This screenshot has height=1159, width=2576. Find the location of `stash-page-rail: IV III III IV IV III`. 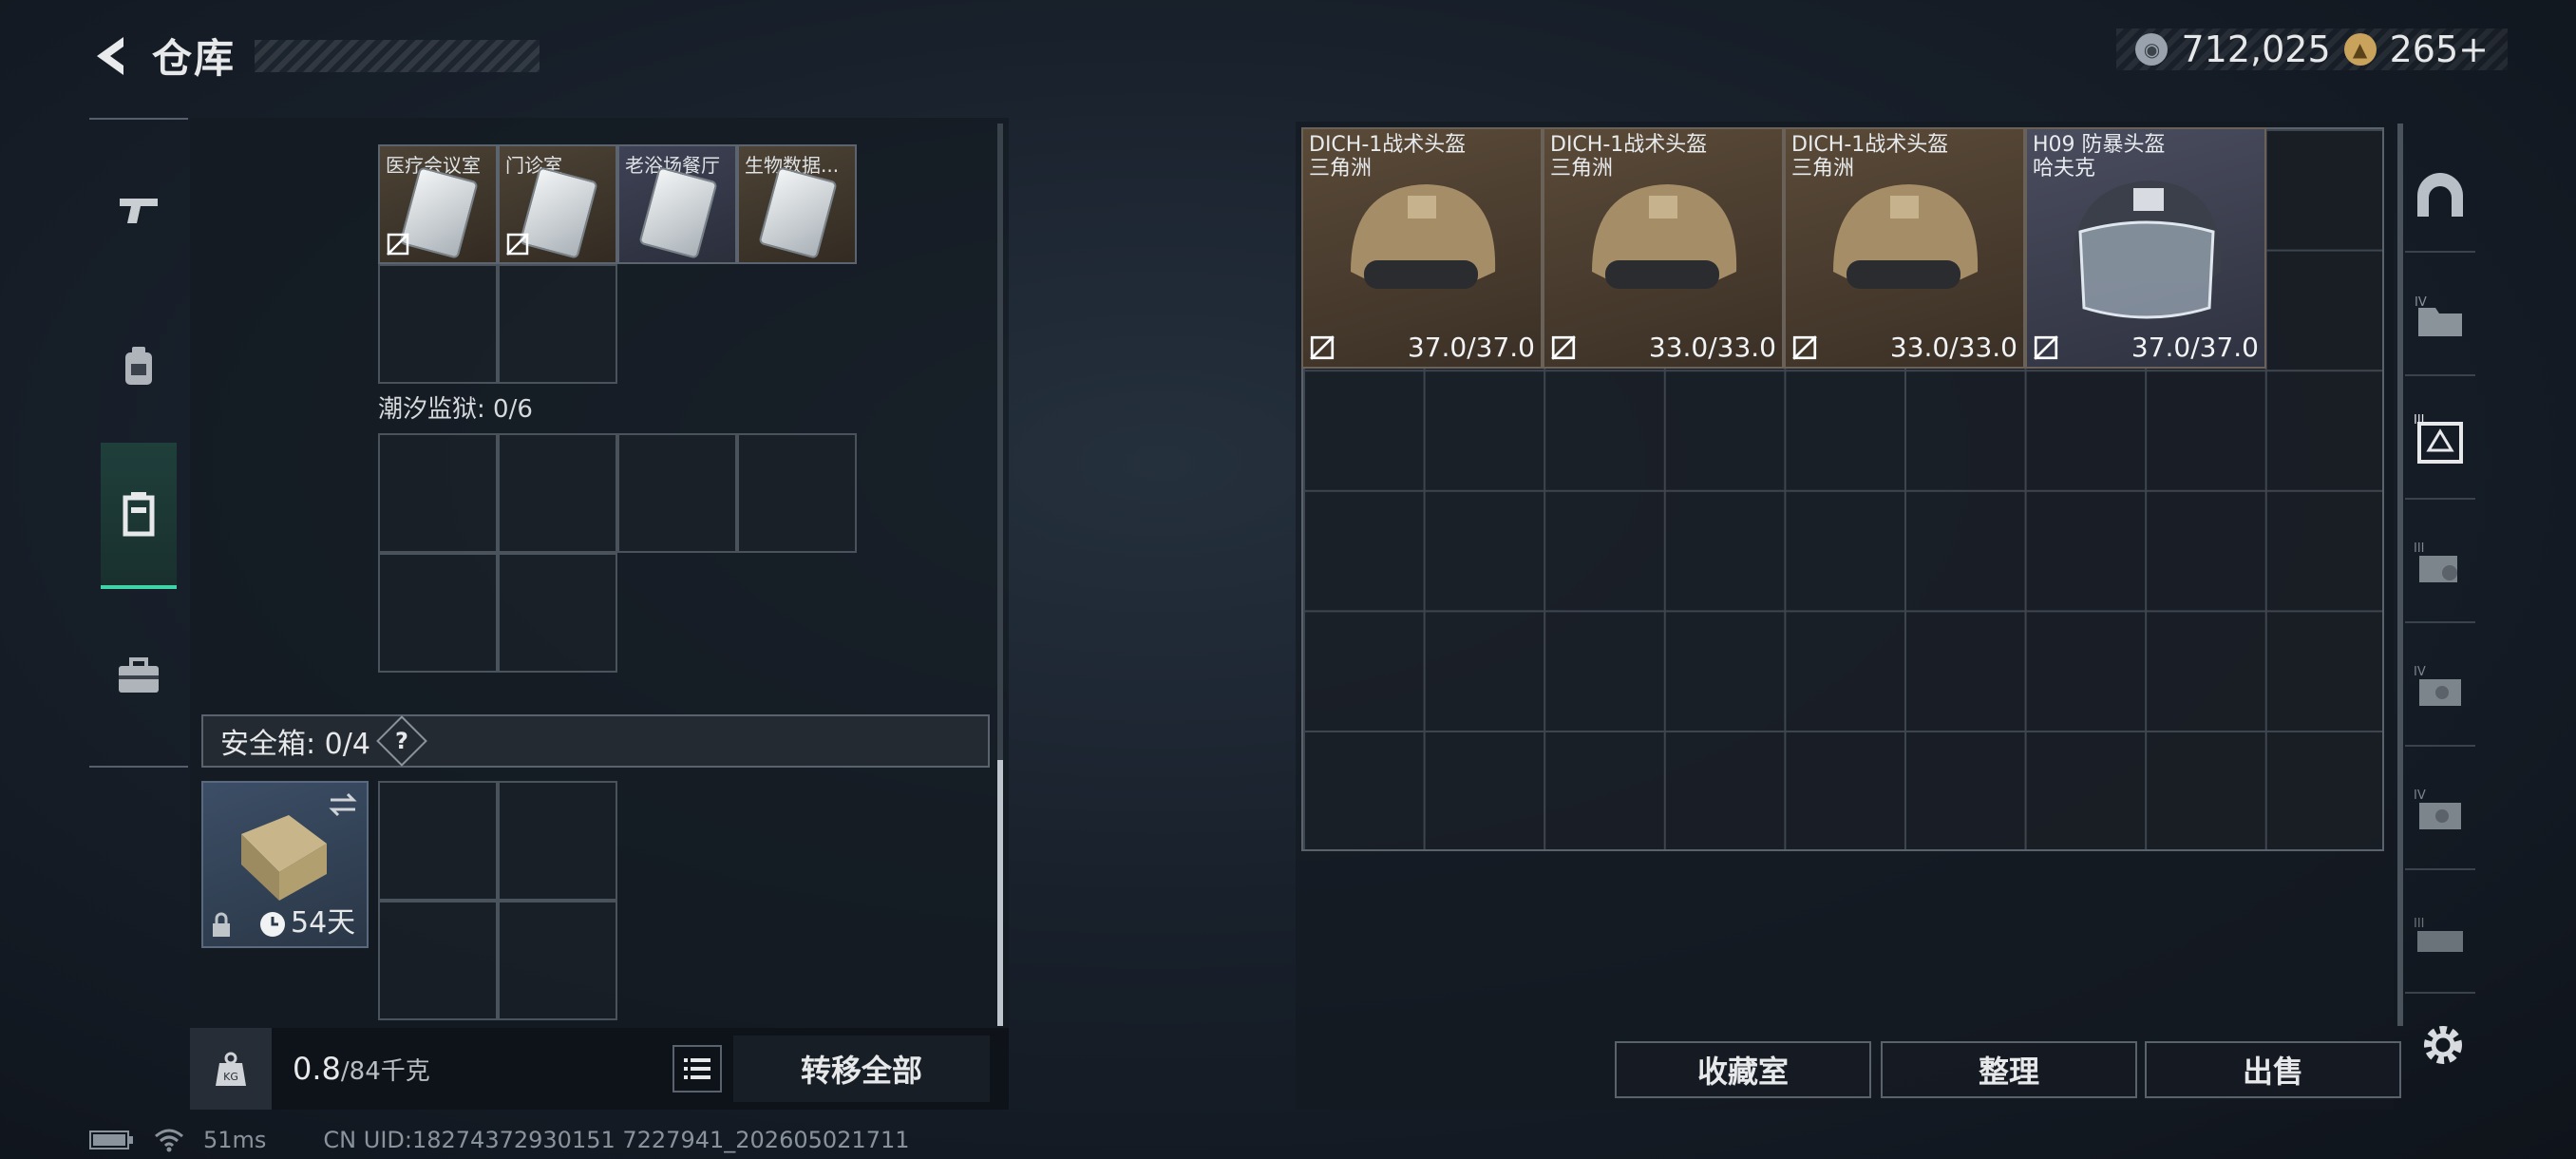

stash-page-rail: IV III III IV IV III is located at coordinates (2440, 573).